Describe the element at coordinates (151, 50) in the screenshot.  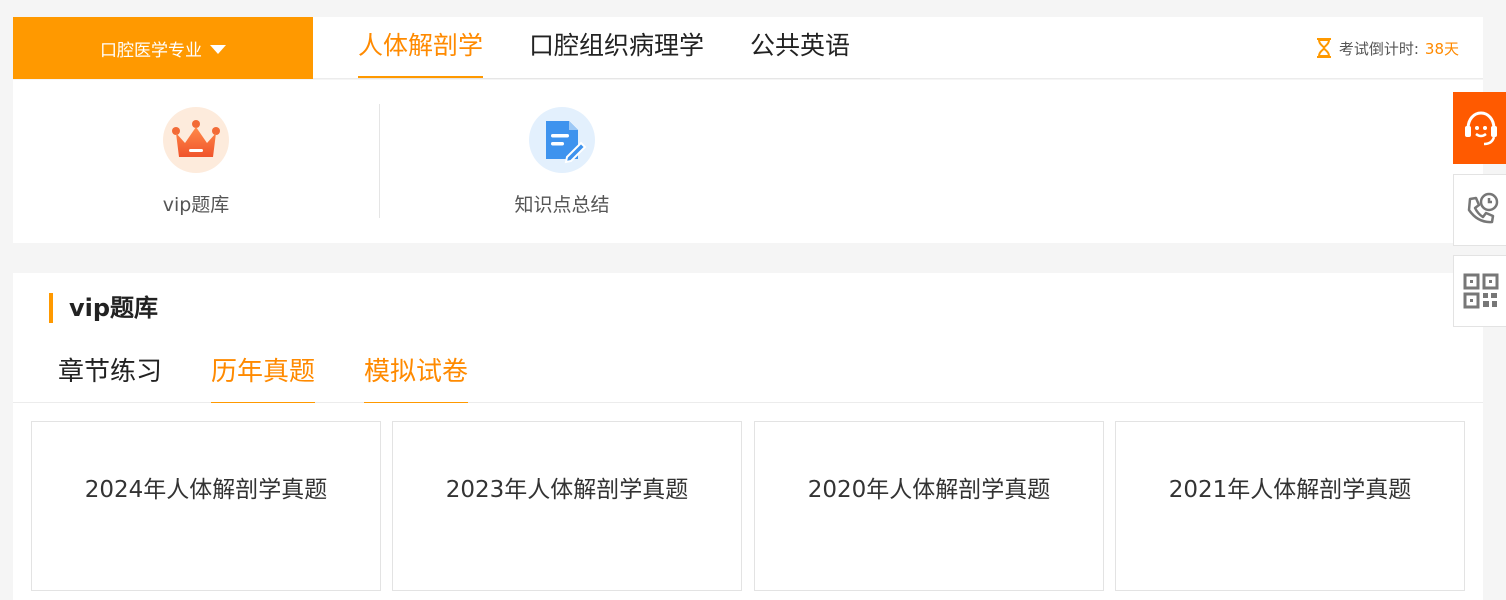
I see `major-selector-label: 口腔医学专业` at that location.